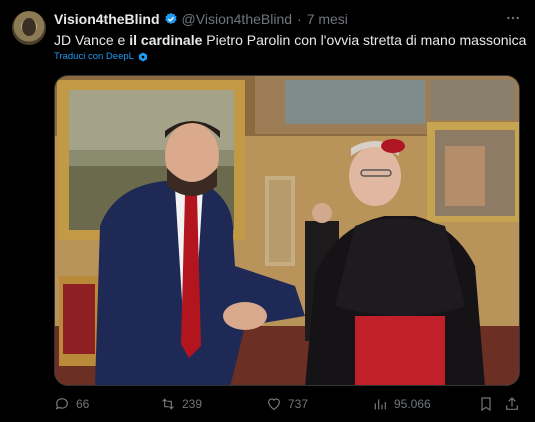 The image size is (535, 422). I want to click on like-icon, so click(274, 404).